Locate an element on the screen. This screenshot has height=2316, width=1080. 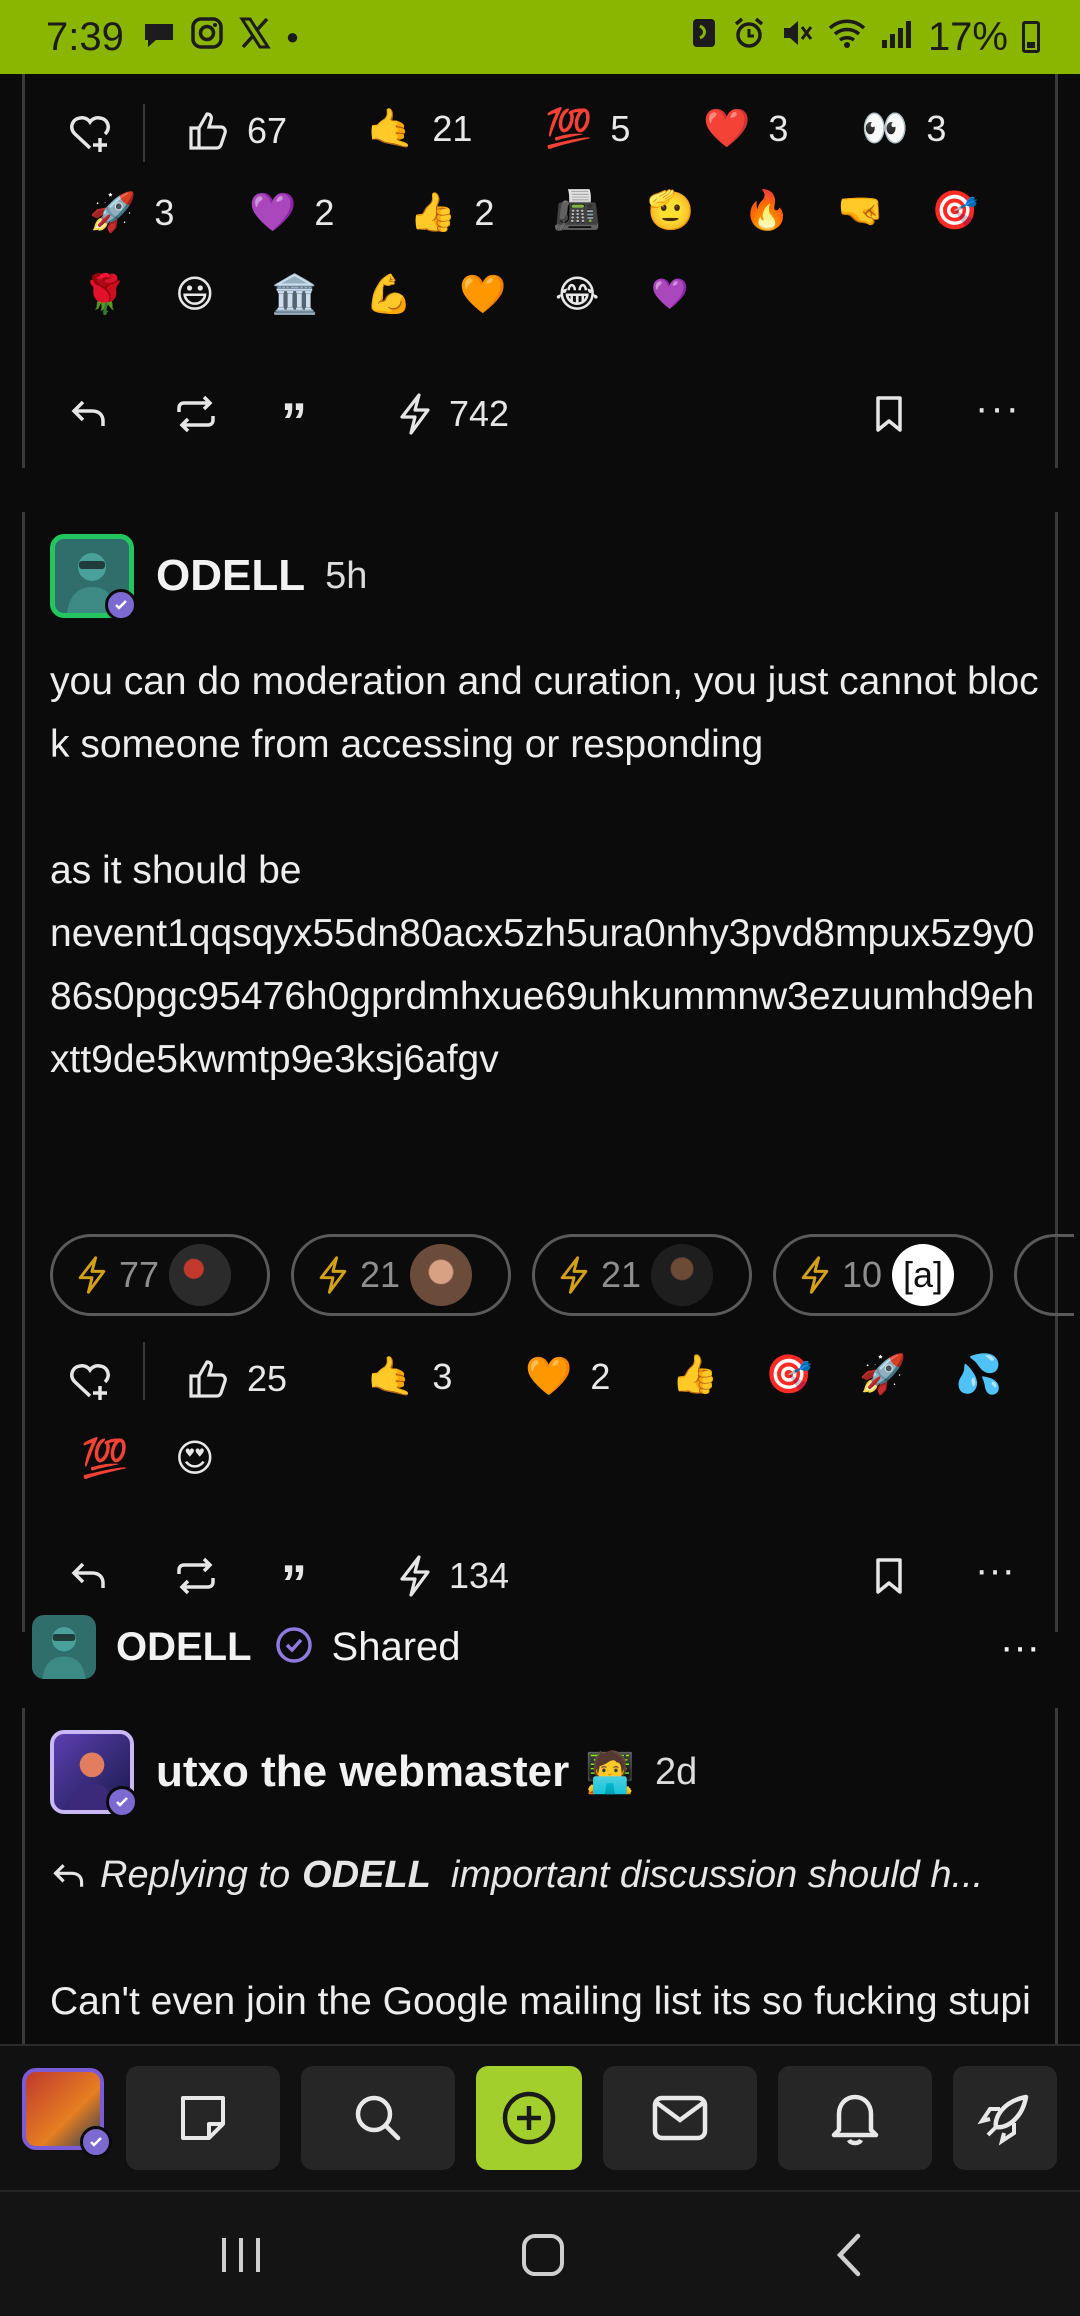
reaction-item: 😃 is located at coordinates (195, 295).